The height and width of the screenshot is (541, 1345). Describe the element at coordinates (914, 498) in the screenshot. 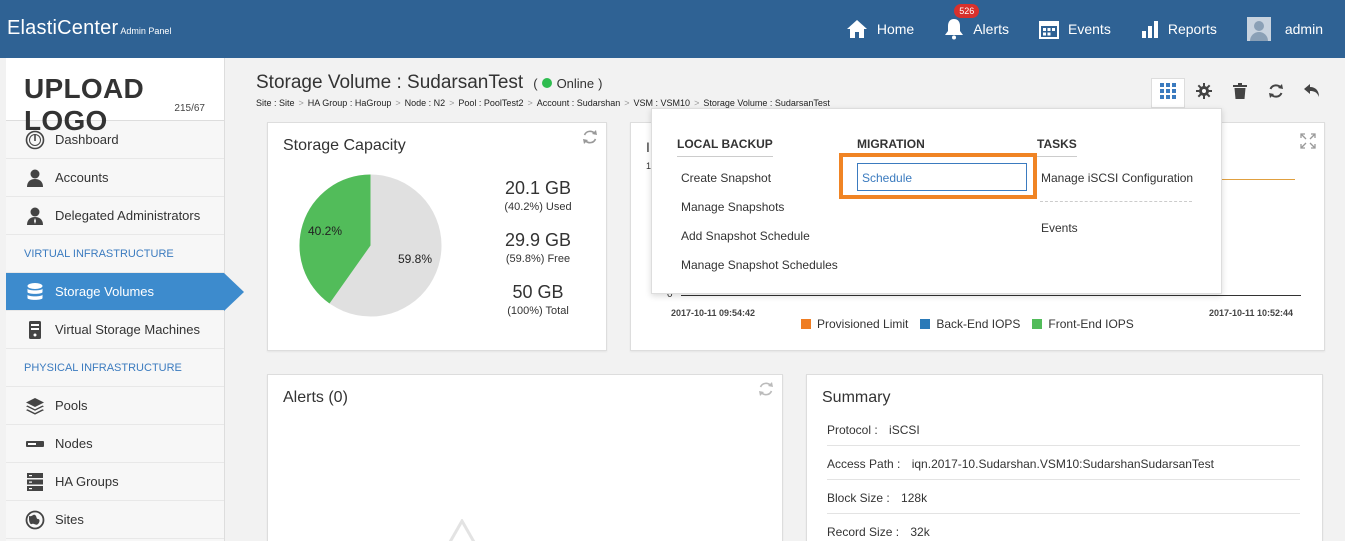

I see `summary-value: 128k` at that location.